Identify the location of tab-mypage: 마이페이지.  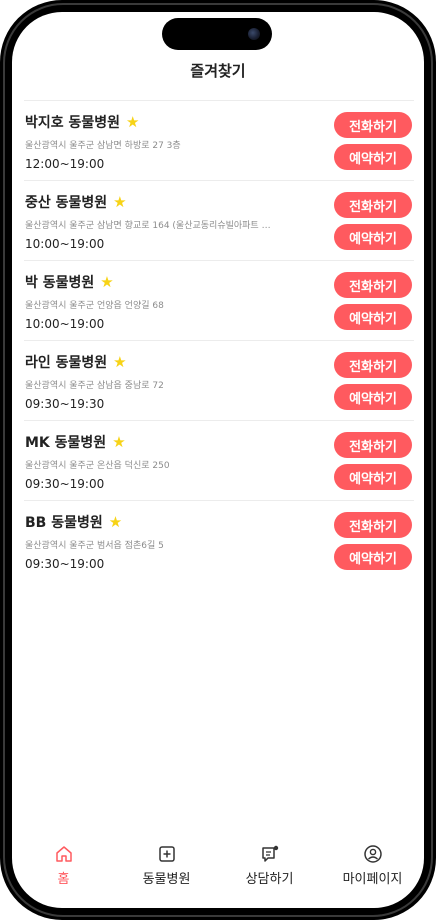
(372, 868).